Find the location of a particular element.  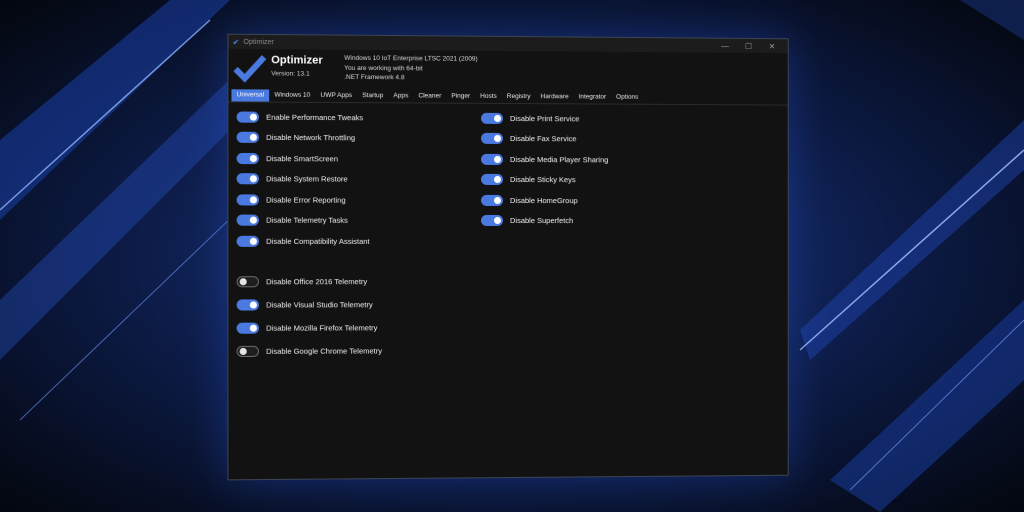

toggle-row-disable-google-chrome-telemetry: Disable Google Chrome Telemetry is located at coordinates (309, 351).